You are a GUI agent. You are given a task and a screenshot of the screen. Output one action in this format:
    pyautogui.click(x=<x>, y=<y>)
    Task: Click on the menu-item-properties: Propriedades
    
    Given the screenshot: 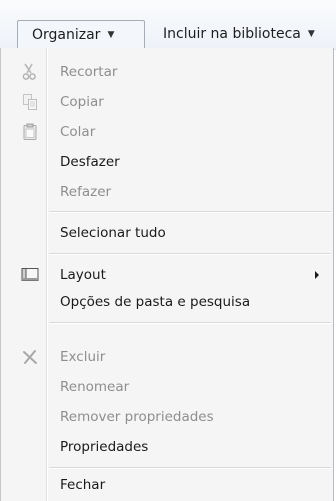 What is the action you would take?
    pyautogui.click(x=167, y=447)
    